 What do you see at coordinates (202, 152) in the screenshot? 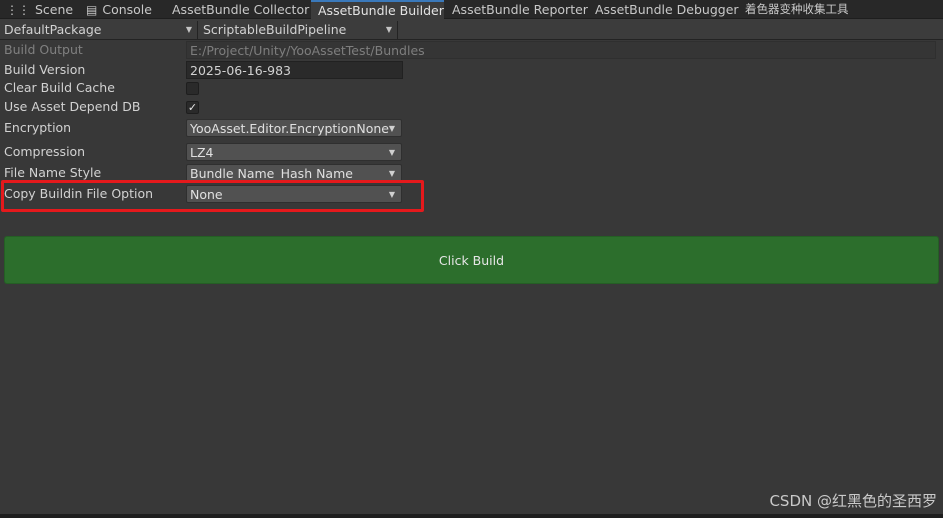
I see `compression-value: LZ4` at bounding box center [202, 152].